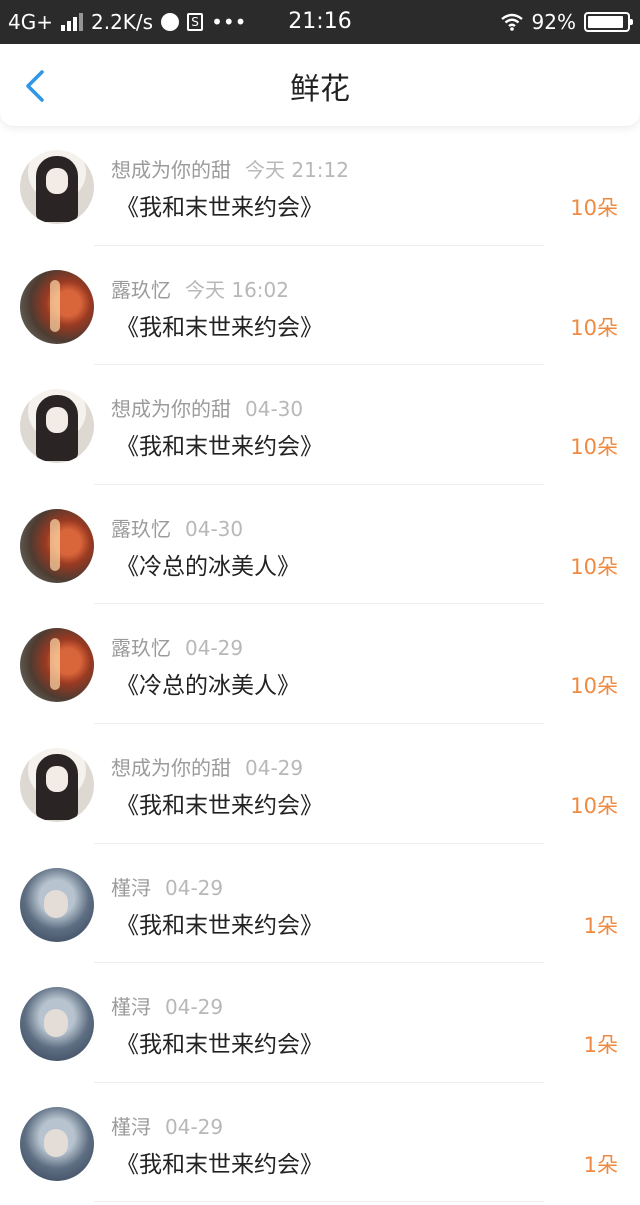 The height and width of the screenshot is (1205, 640). What do you see at coordinates (320, 425) in the screenshot?
I see `list-item: 想成为你的甜 04-30 《我和末世来约会》 10朵` at bounding box center [320, 425].